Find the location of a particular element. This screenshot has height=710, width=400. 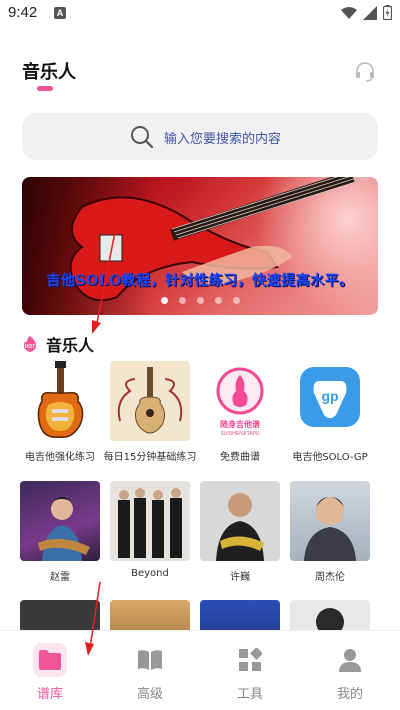

course-item: 随身吉他谱 SUISHENJITAPU 免费曲谱 is located at coordinates (240, 412).